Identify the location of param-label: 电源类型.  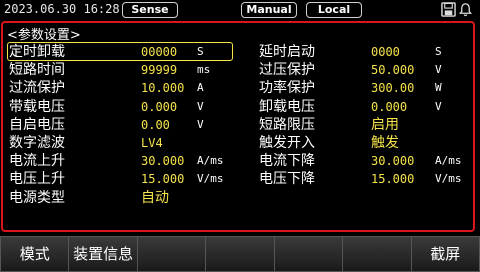
(37, 197).